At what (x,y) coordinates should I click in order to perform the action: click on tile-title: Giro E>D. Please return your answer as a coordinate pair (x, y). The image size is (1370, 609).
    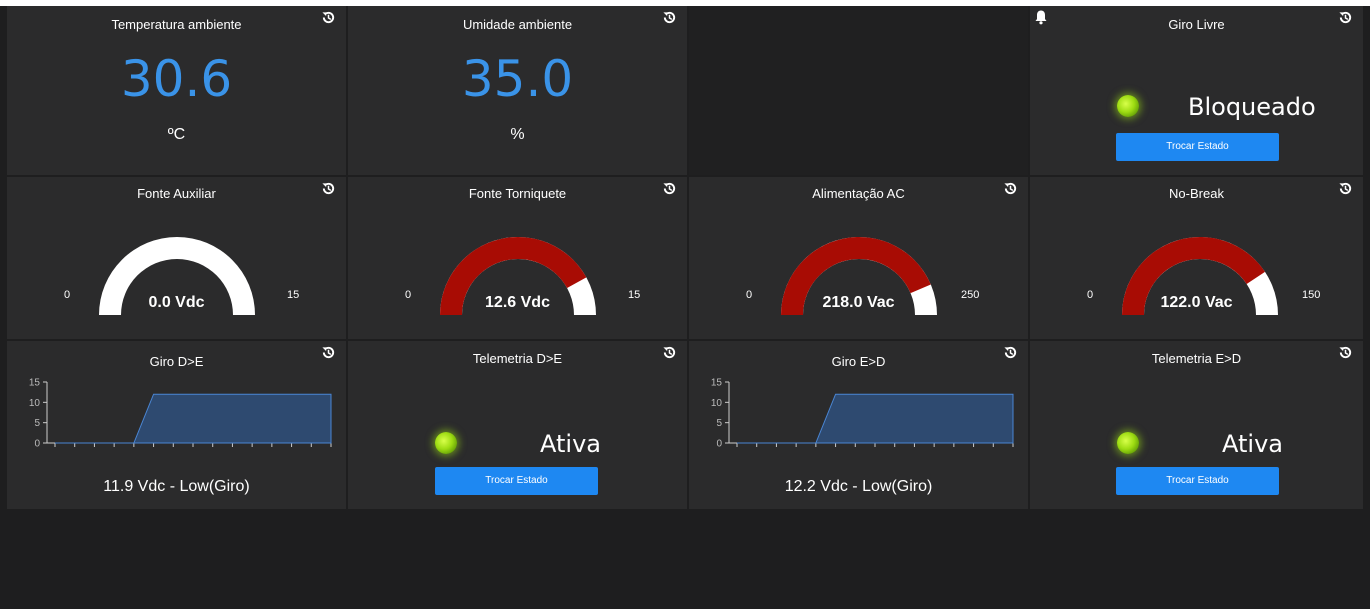
    Looking at the image, I should click on (858, 361).